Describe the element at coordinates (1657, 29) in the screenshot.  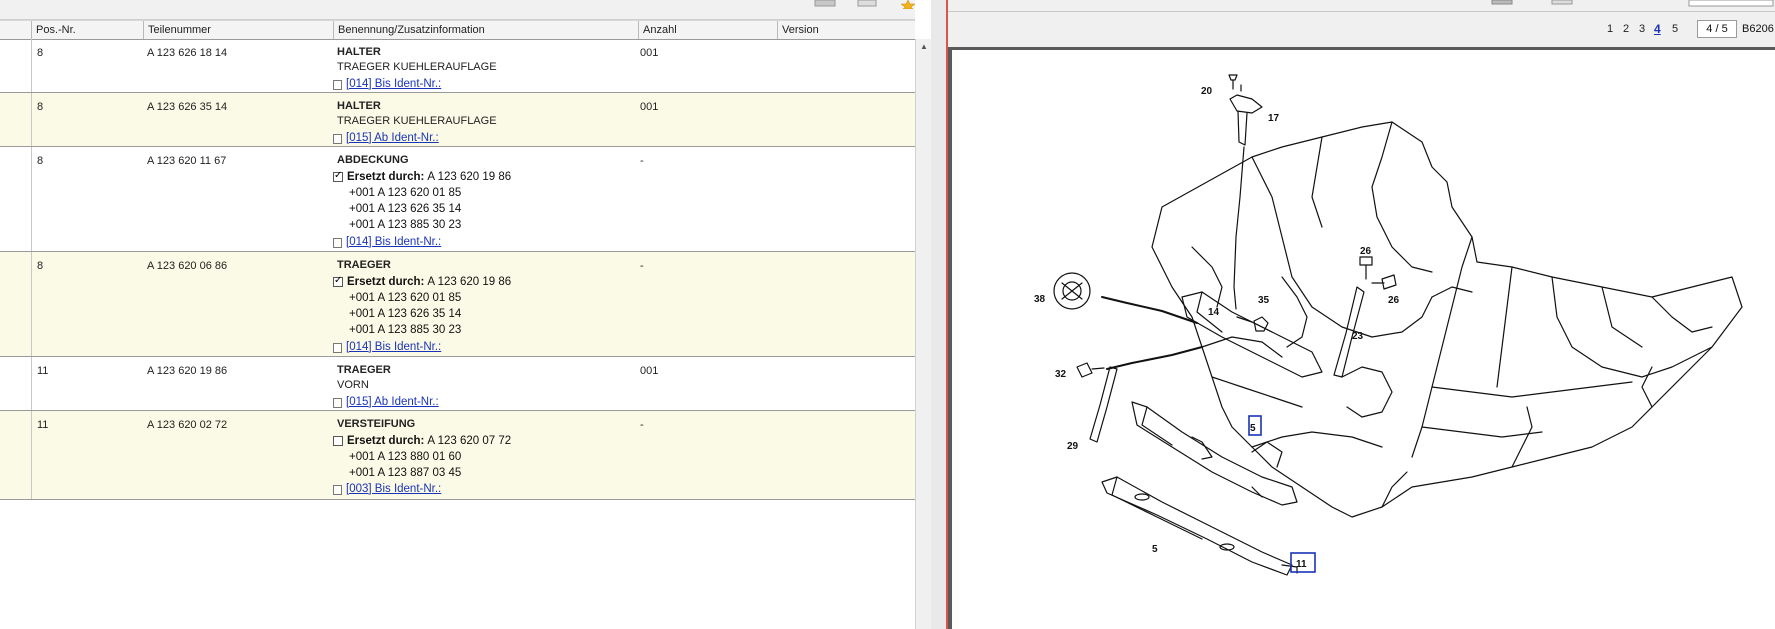
I see `page-link-4: 4` at that location.